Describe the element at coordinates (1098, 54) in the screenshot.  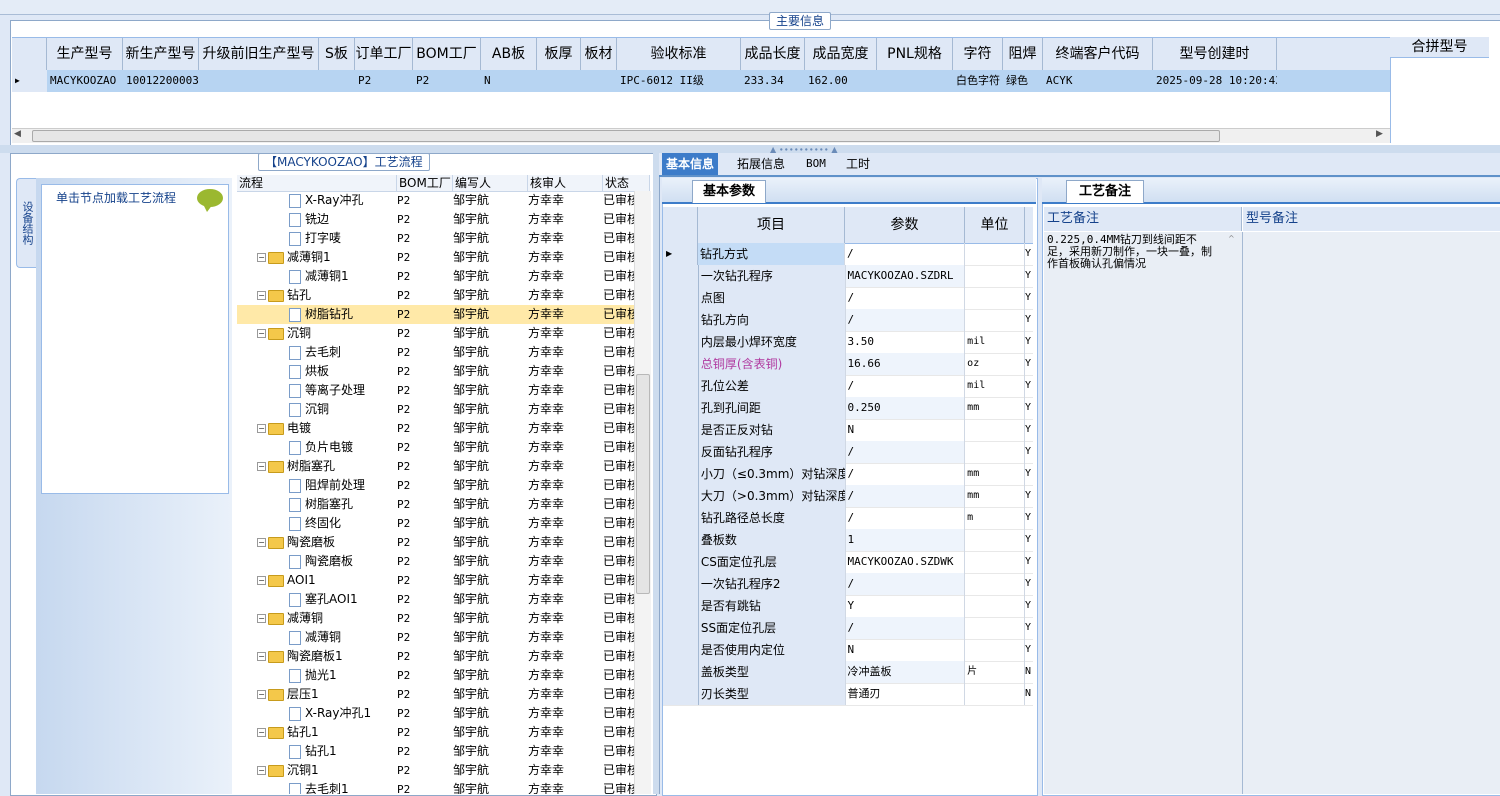
I see `main-col-header: 终端客户代码` at that location.